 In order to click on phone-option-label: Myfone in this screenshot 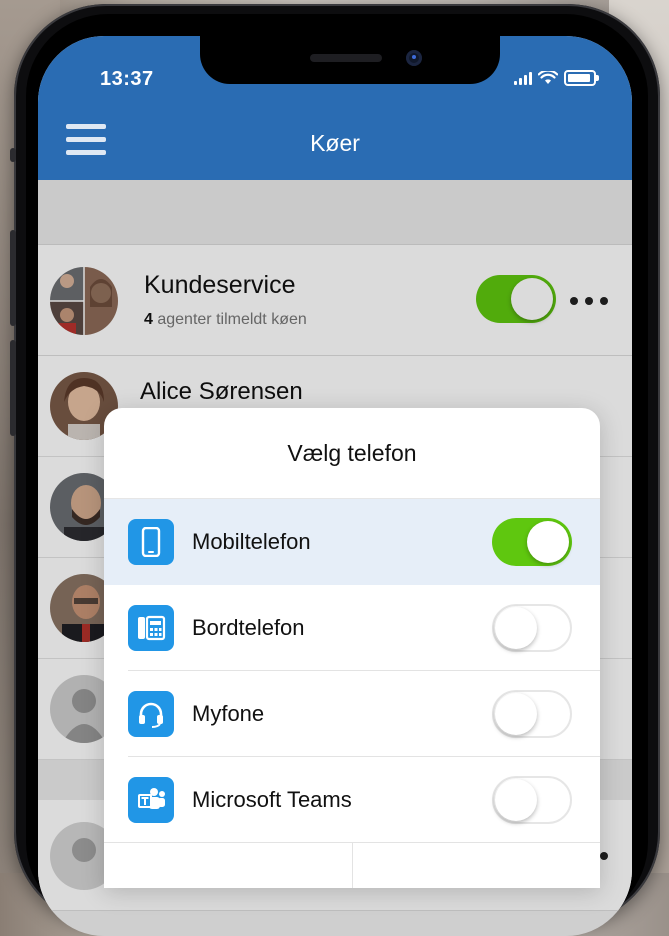, I will do `click(228, 713)`.